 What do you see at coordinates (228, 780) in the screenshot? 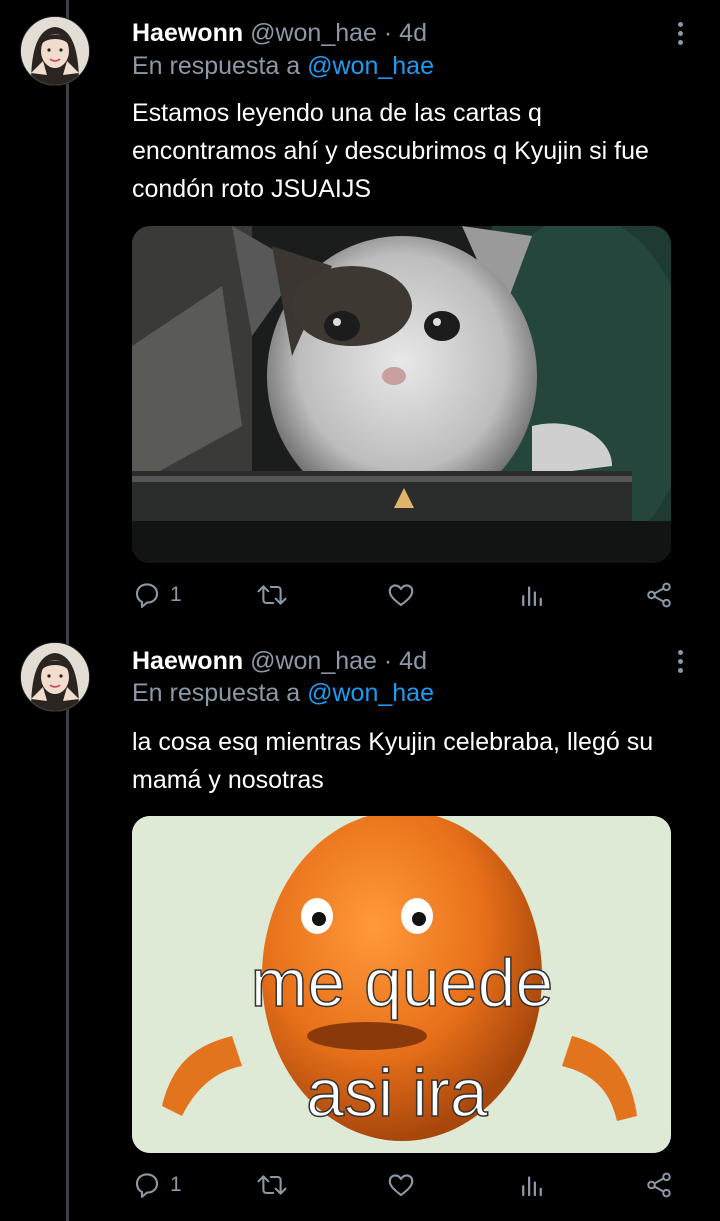
I see `tweet-text-line: mamá y nosotras` at bounding box center [228, 780].